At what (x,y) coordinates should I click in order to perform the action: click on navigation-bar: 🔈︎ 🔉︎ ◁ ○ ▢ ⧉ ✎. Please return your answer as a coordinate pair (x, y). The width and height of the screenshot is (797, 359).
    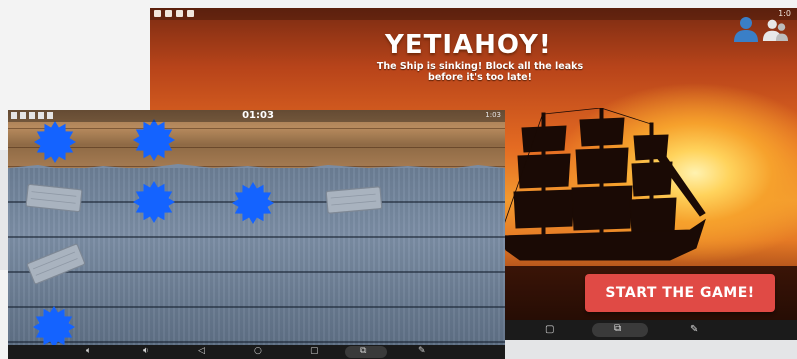
    Looking at the image, I should click on (256, 352).